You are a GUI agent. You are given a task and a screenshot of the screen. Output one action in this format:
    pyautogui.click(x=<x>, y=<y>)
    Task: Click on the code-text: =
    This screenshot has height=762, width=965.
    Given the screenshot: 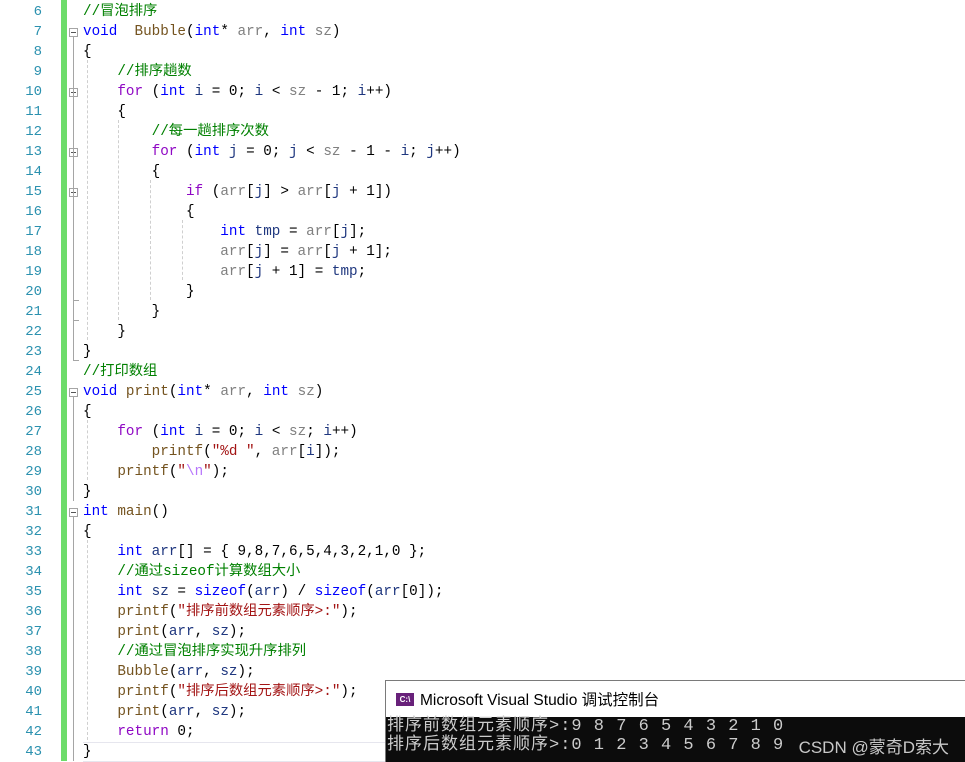 What is the action you would take?
    pyautogui.click(x=181, y=592)
    